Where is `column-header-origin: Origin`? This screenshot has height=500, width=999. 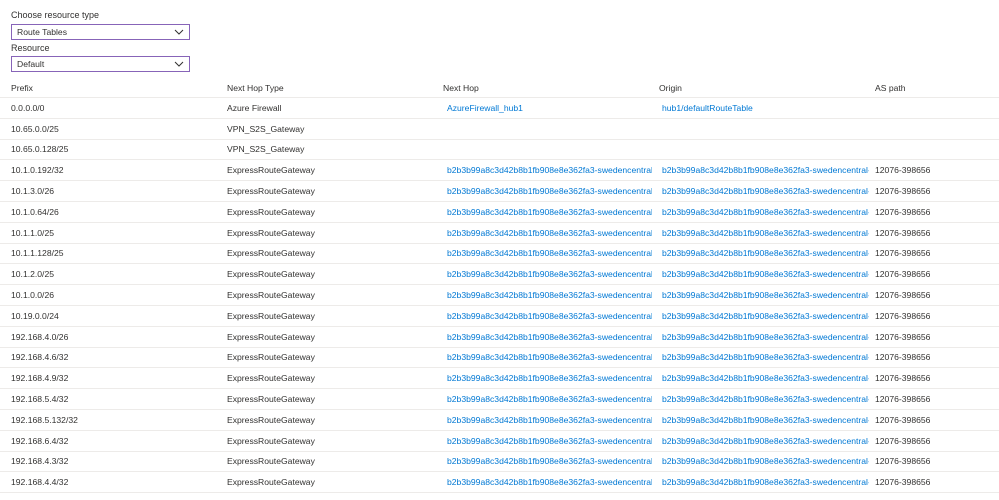
column-header-origin: Origin is located at coordinates (762, 87).